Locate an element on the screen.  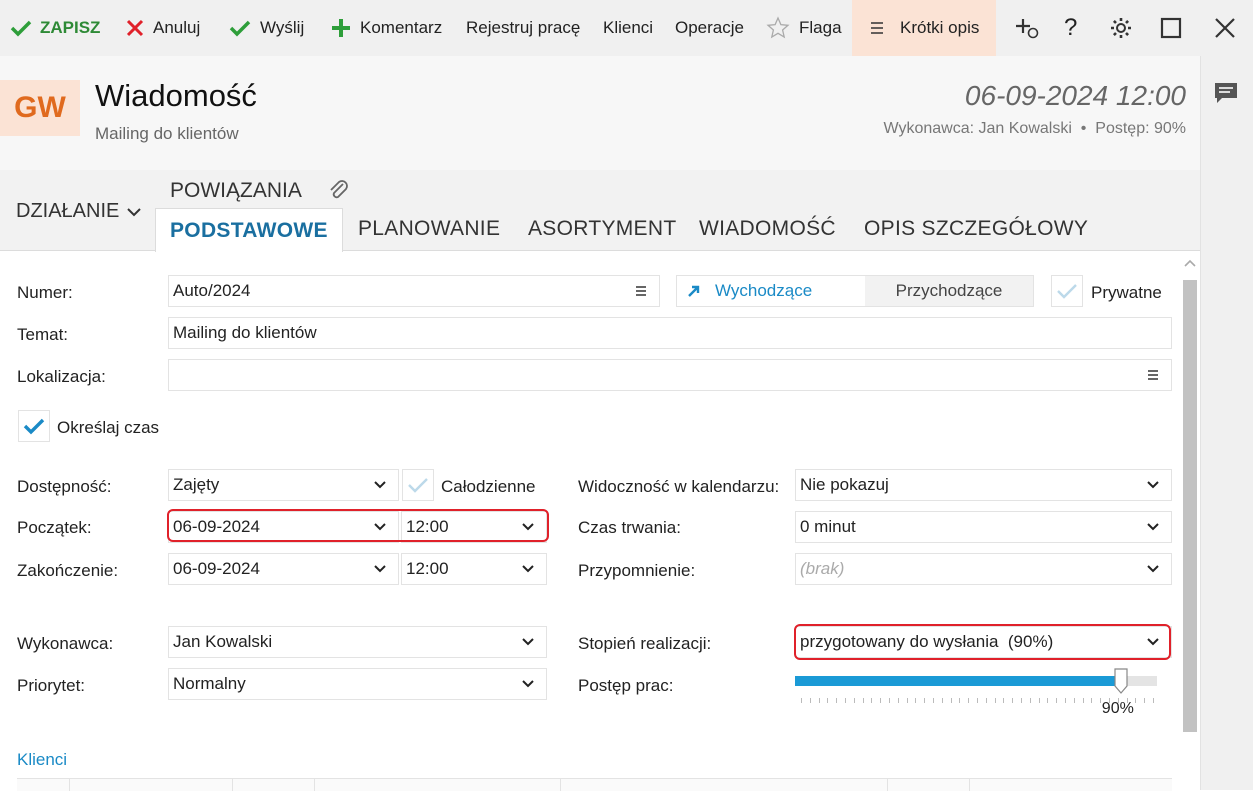
cancel-label: Anuluj is located at coordinates (177, 27).